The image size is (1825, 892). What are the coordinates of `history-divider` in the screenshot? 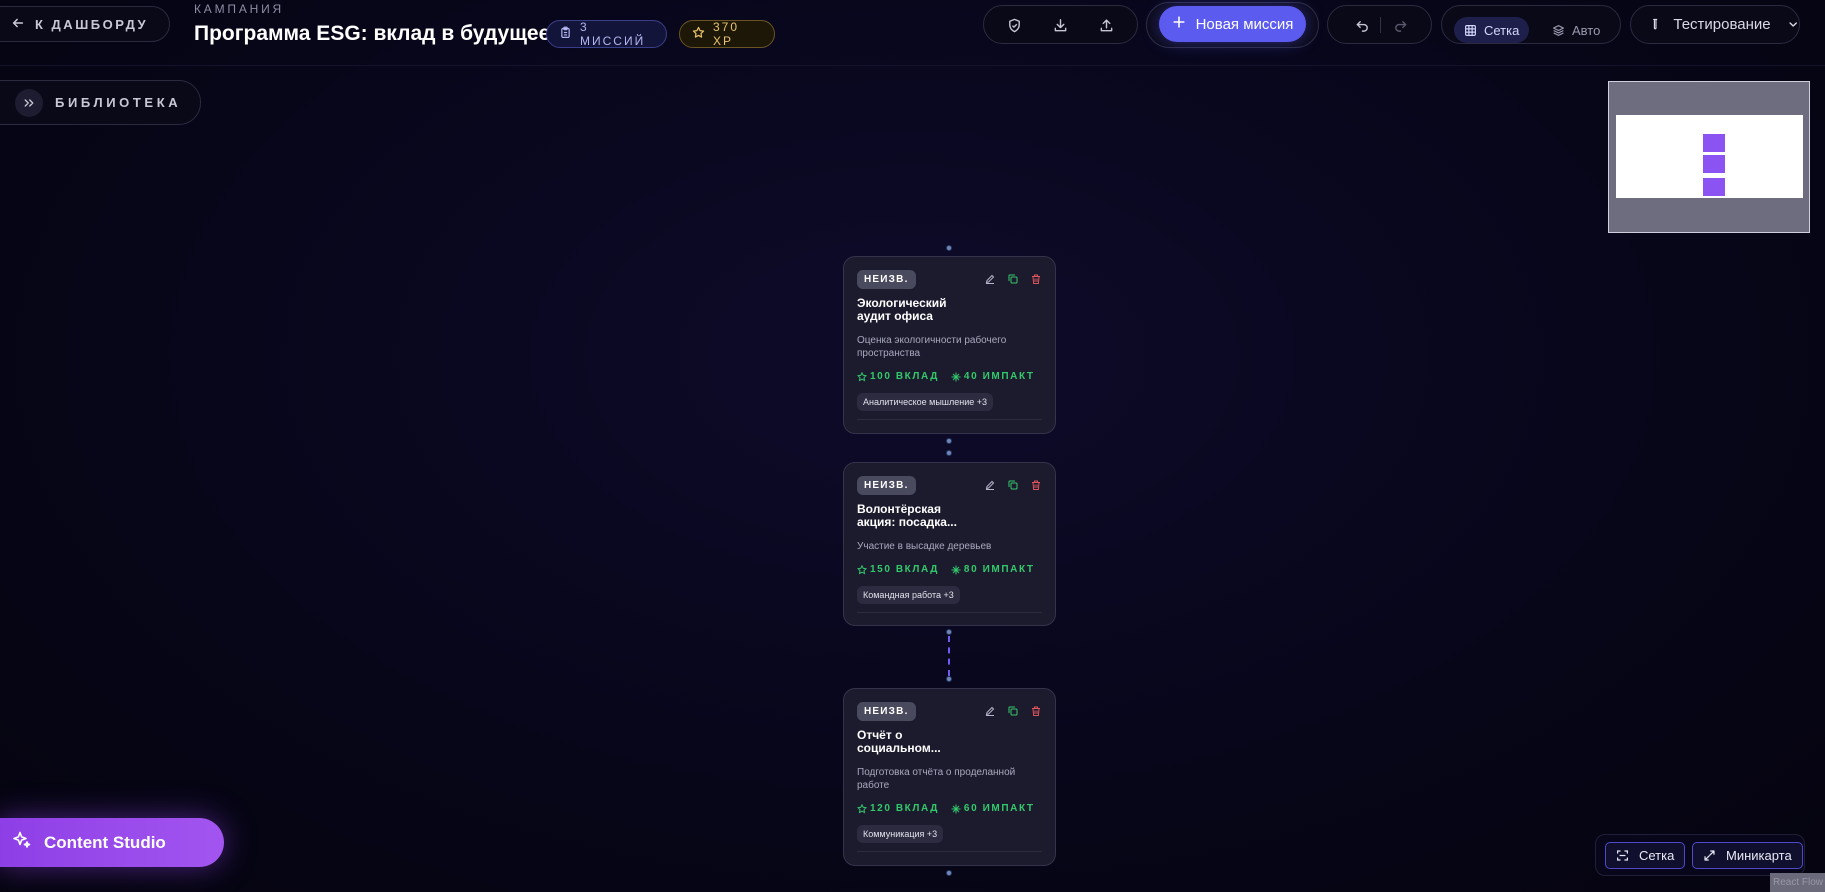 It's located at (1380, 25).